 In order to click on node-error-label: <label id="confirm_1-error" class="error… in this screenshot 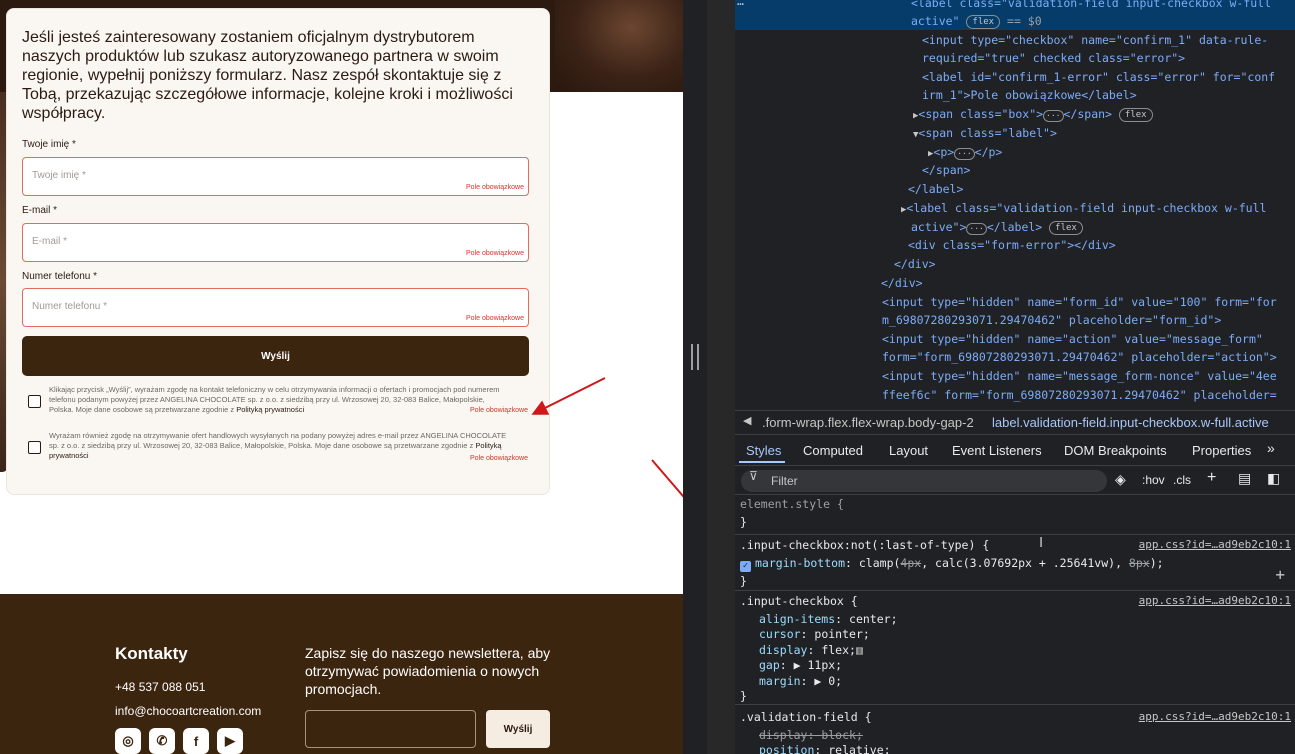, I will do `click(1098, 77)`.